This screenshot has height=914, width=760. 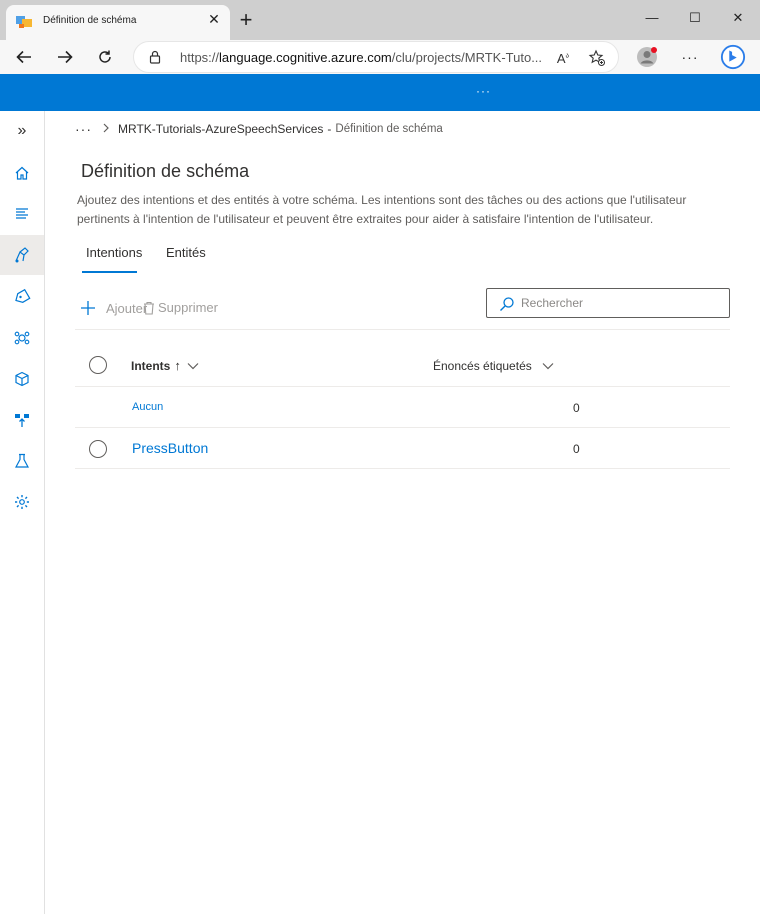 What do you see at coordinates (507, 304) in the screenshot?
I see `search-icon` at bounding box center [507, 304].